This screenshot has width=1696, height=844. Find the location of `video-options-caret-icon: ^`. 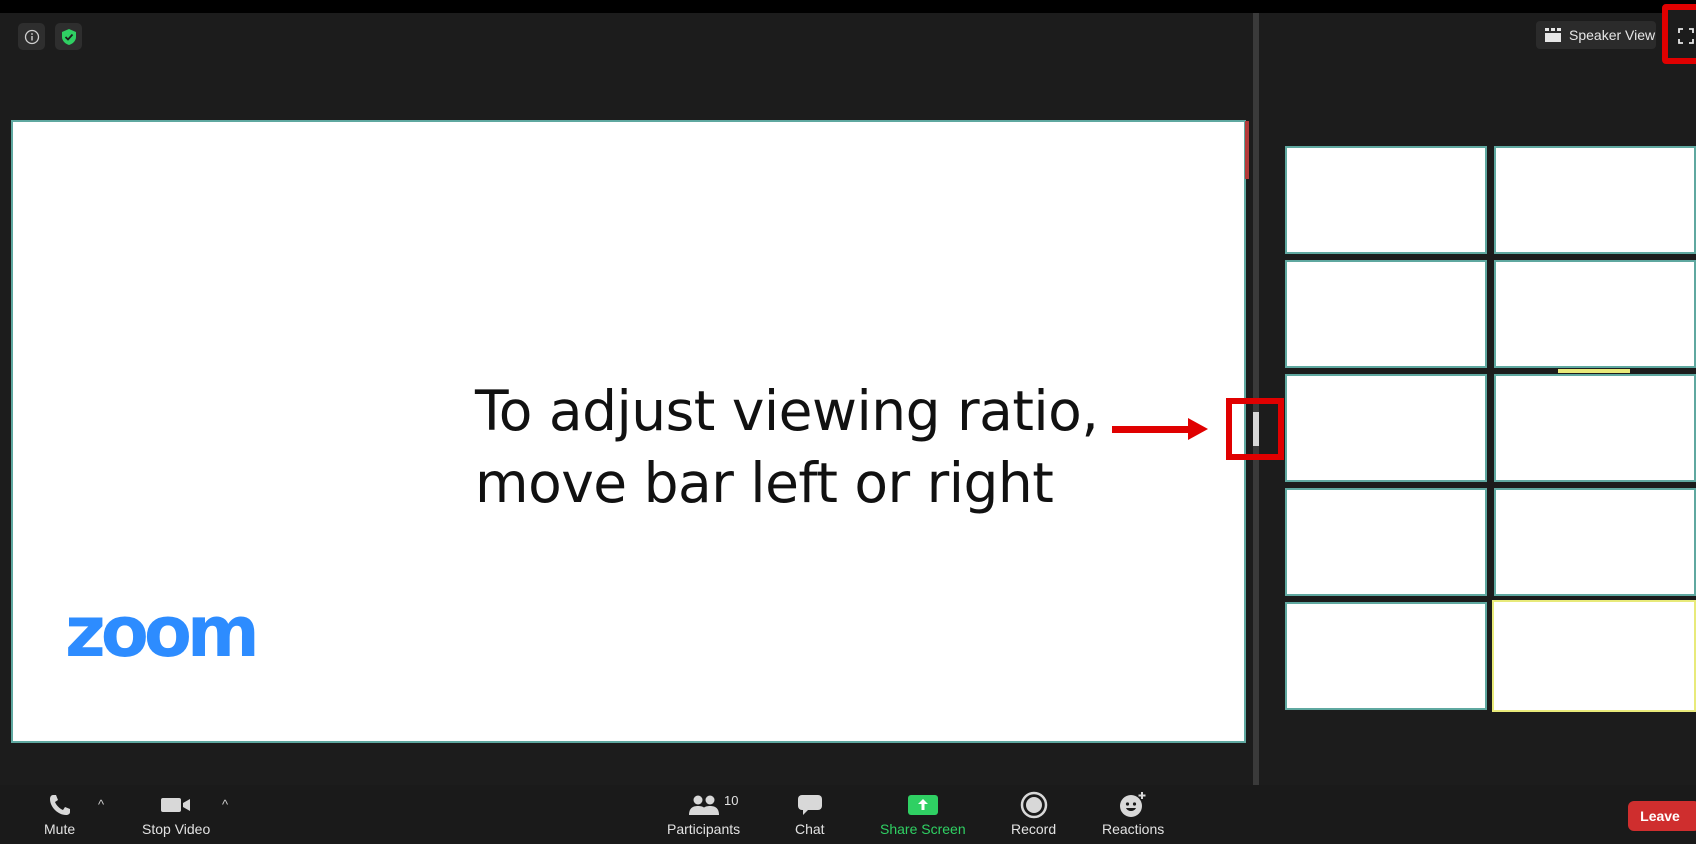

video-options-caret-icon: ^ is located at coordinates (225, 804).